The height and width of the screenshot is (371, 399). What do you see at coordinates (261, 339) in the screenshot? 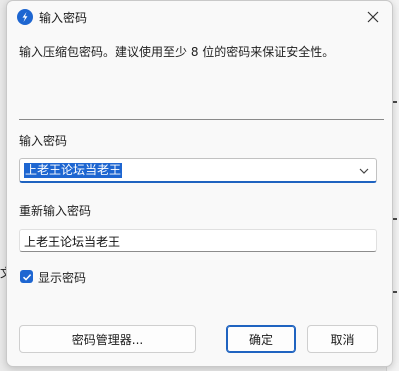
I see `ok-button: 确定` at bounding box center [261, 339].